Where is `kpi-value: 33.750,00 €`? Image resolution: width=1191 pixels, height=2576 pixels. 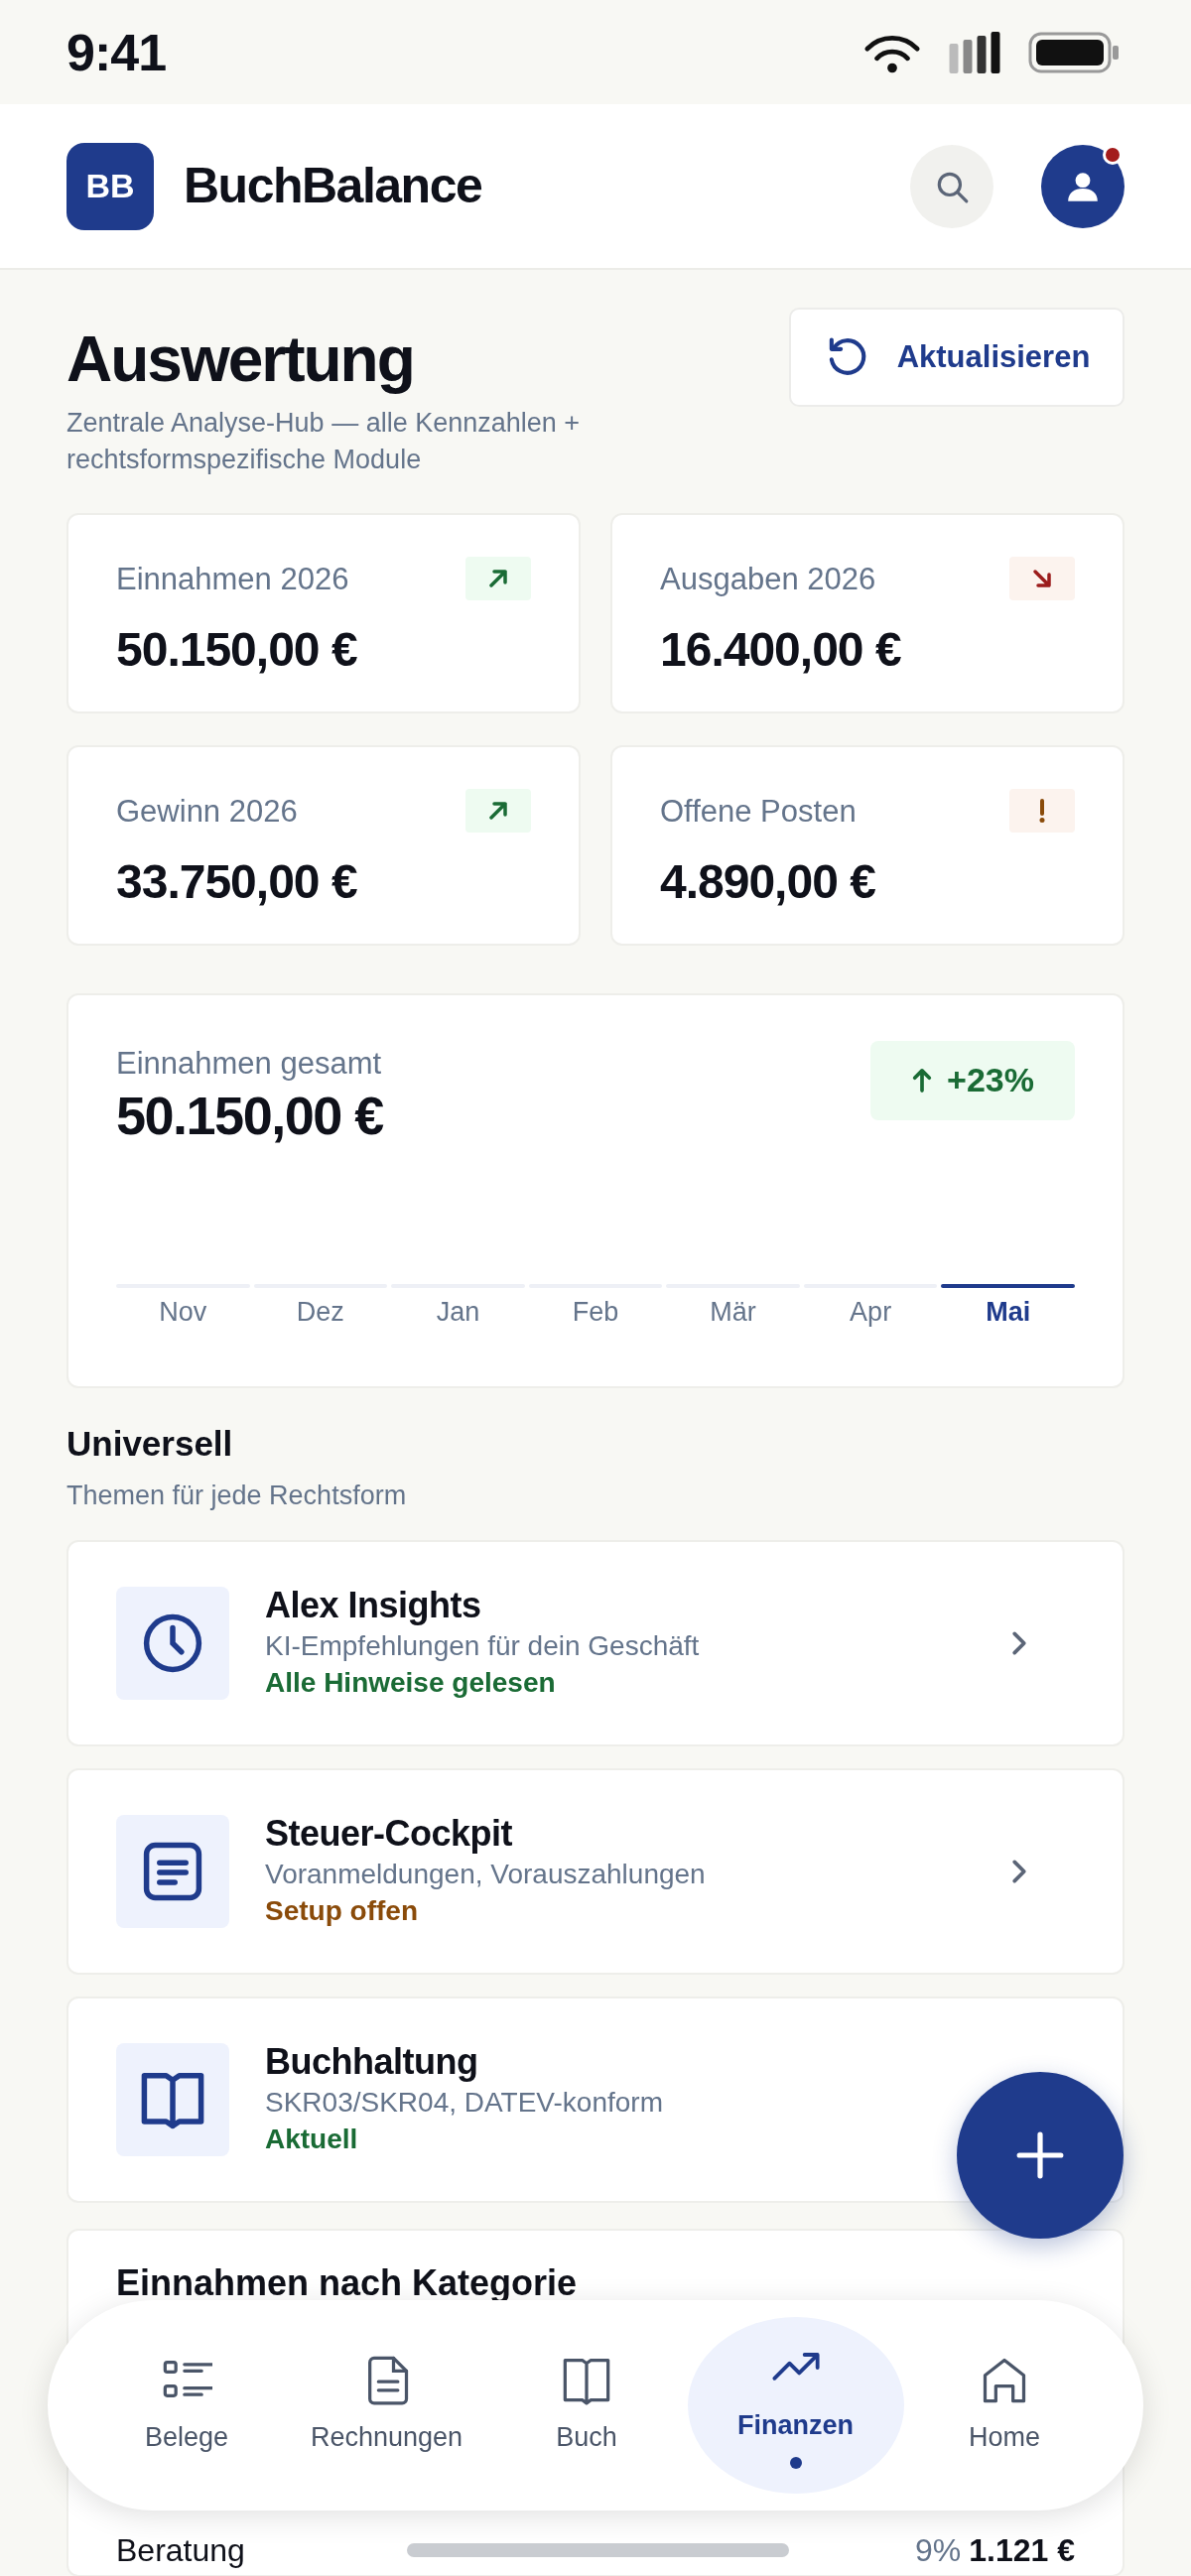
kpi-value: 33.750,00 € is located at coordinates (237, 882).